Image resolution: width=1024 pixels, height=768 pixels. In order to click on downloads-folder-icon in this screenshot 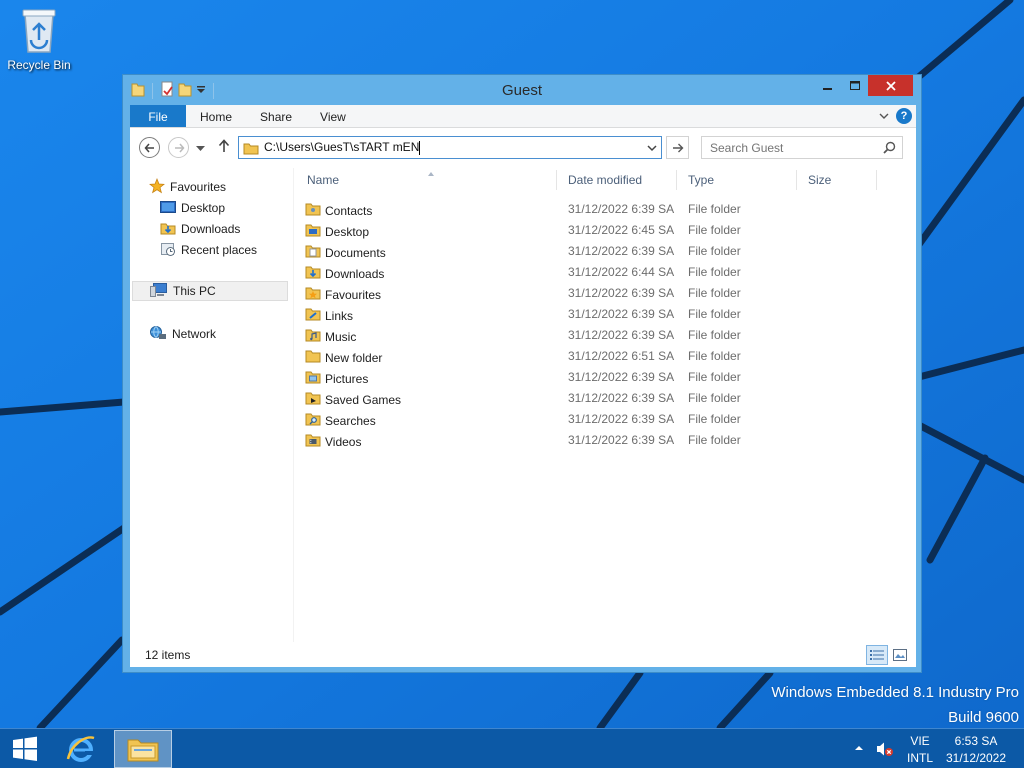, I will do `click(313, 273)`.